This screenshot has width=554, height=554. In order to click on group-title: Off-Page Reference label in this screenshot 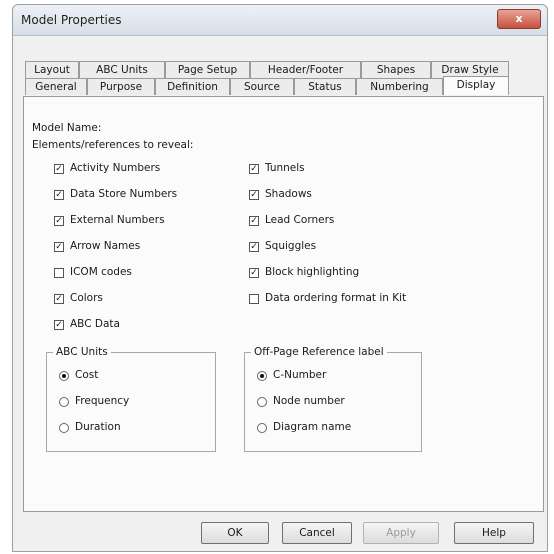, I will do `click(319, 352)`.